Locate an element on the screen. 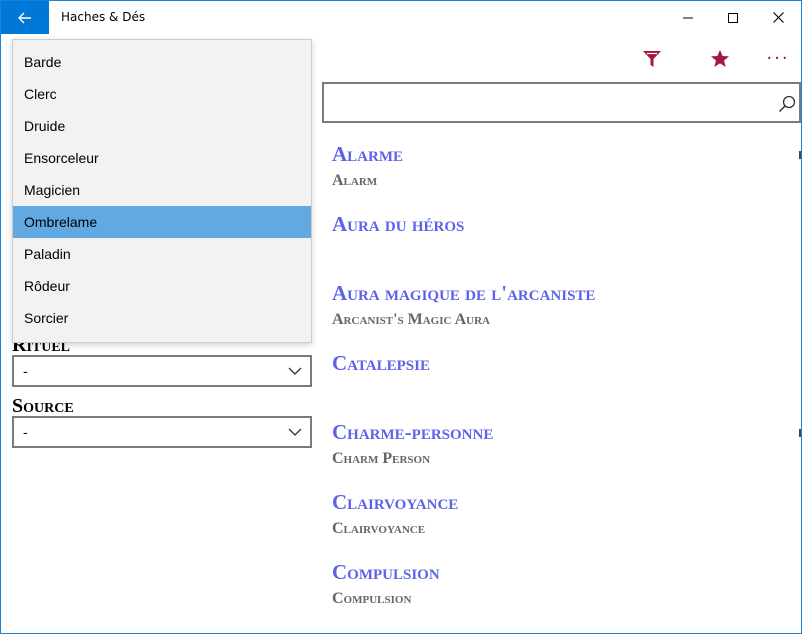  spell-name: Catalepsie is located at coordinates (381, 362).